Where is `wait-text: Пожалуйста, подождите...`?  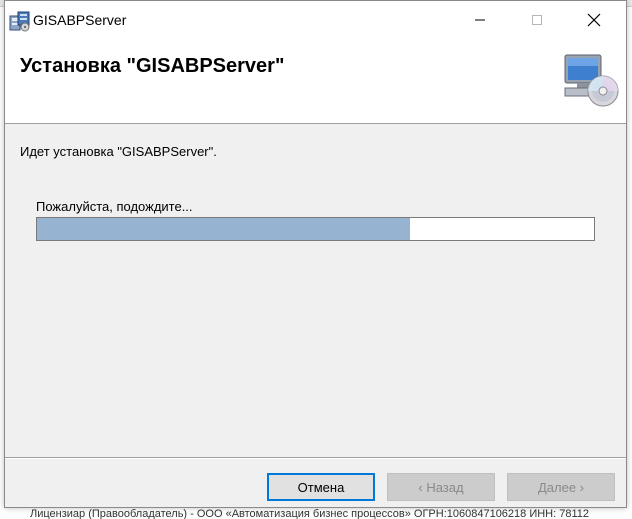 wait-text: Пожалуйста, подождите... is located at coordinates (114, 206).